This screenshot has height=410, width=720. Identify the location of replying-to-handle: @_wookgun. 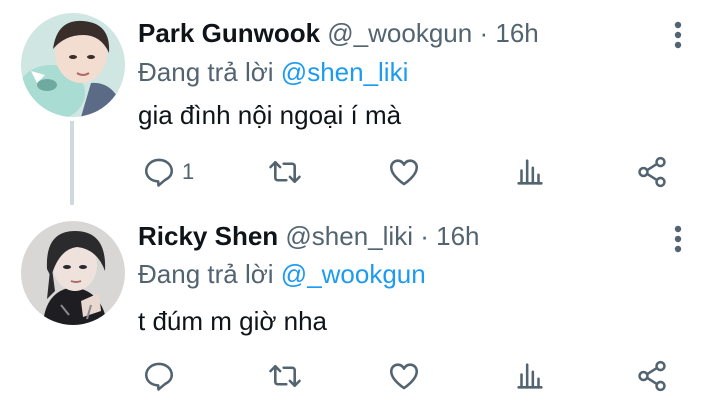
(353, 274).